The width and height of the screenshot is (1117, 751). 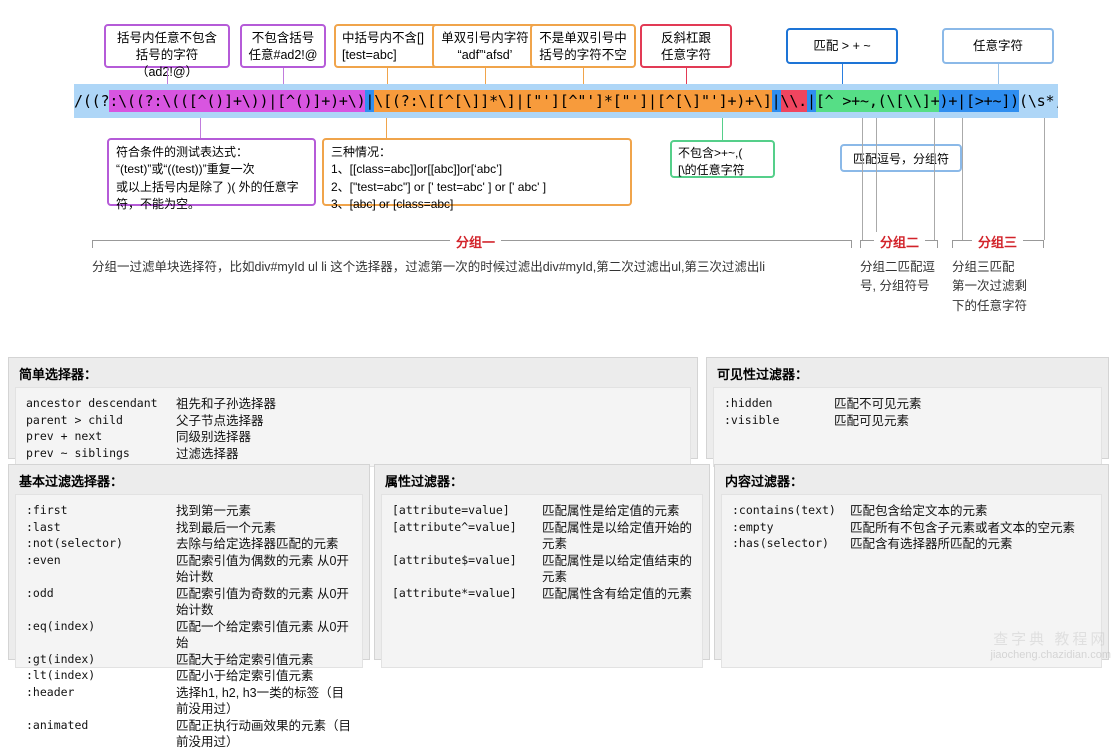 I want to click on selector-key: :contains(text), so click(x=784, y=510).